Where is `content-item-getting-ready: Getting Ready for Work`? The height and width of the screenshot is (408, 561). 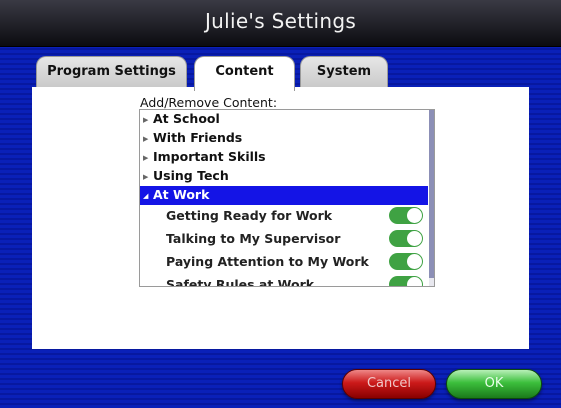
content-item-getting-ready: Getting Ready for Work is located at coordinates (284, 215).